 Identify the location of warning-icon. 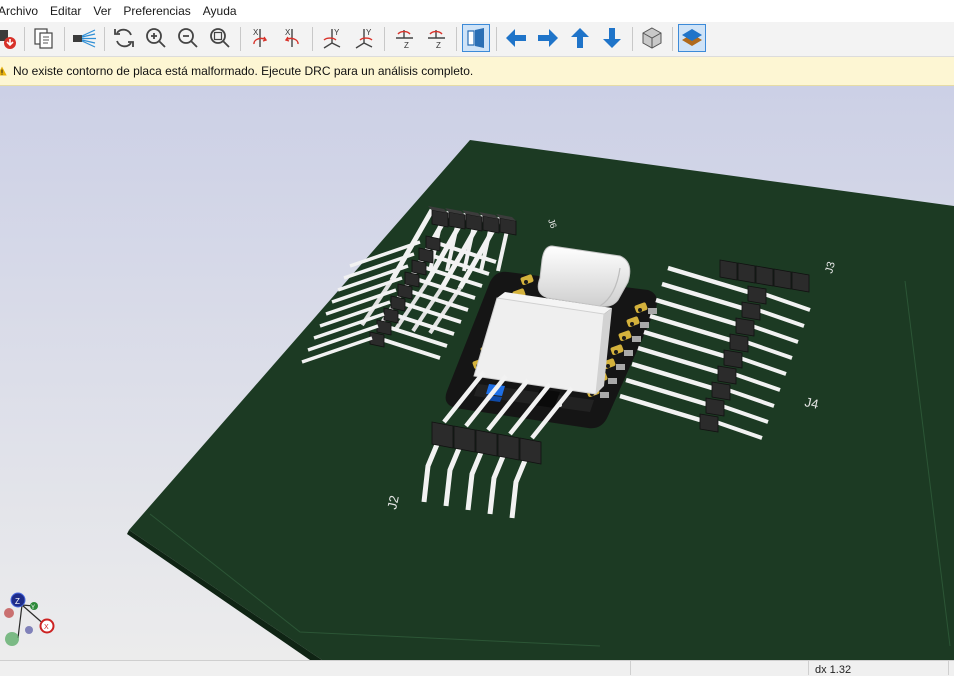
(3, 71).